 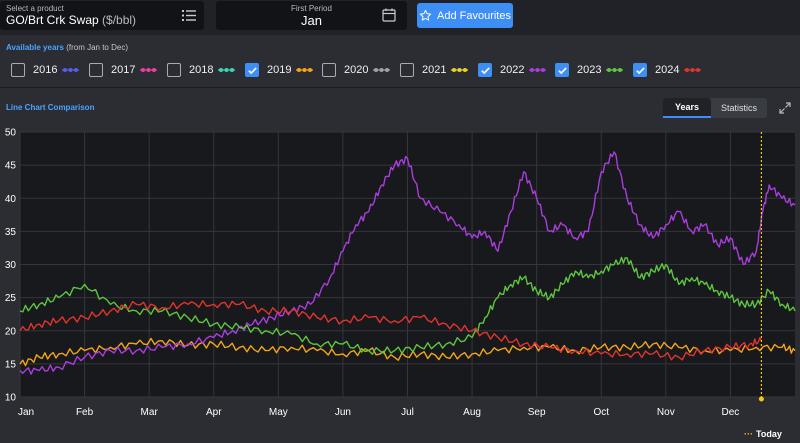 What do you see at coordinates (389, 15) in the screenshot?
I see `calendar-icon` at bounding box center [389, 15].